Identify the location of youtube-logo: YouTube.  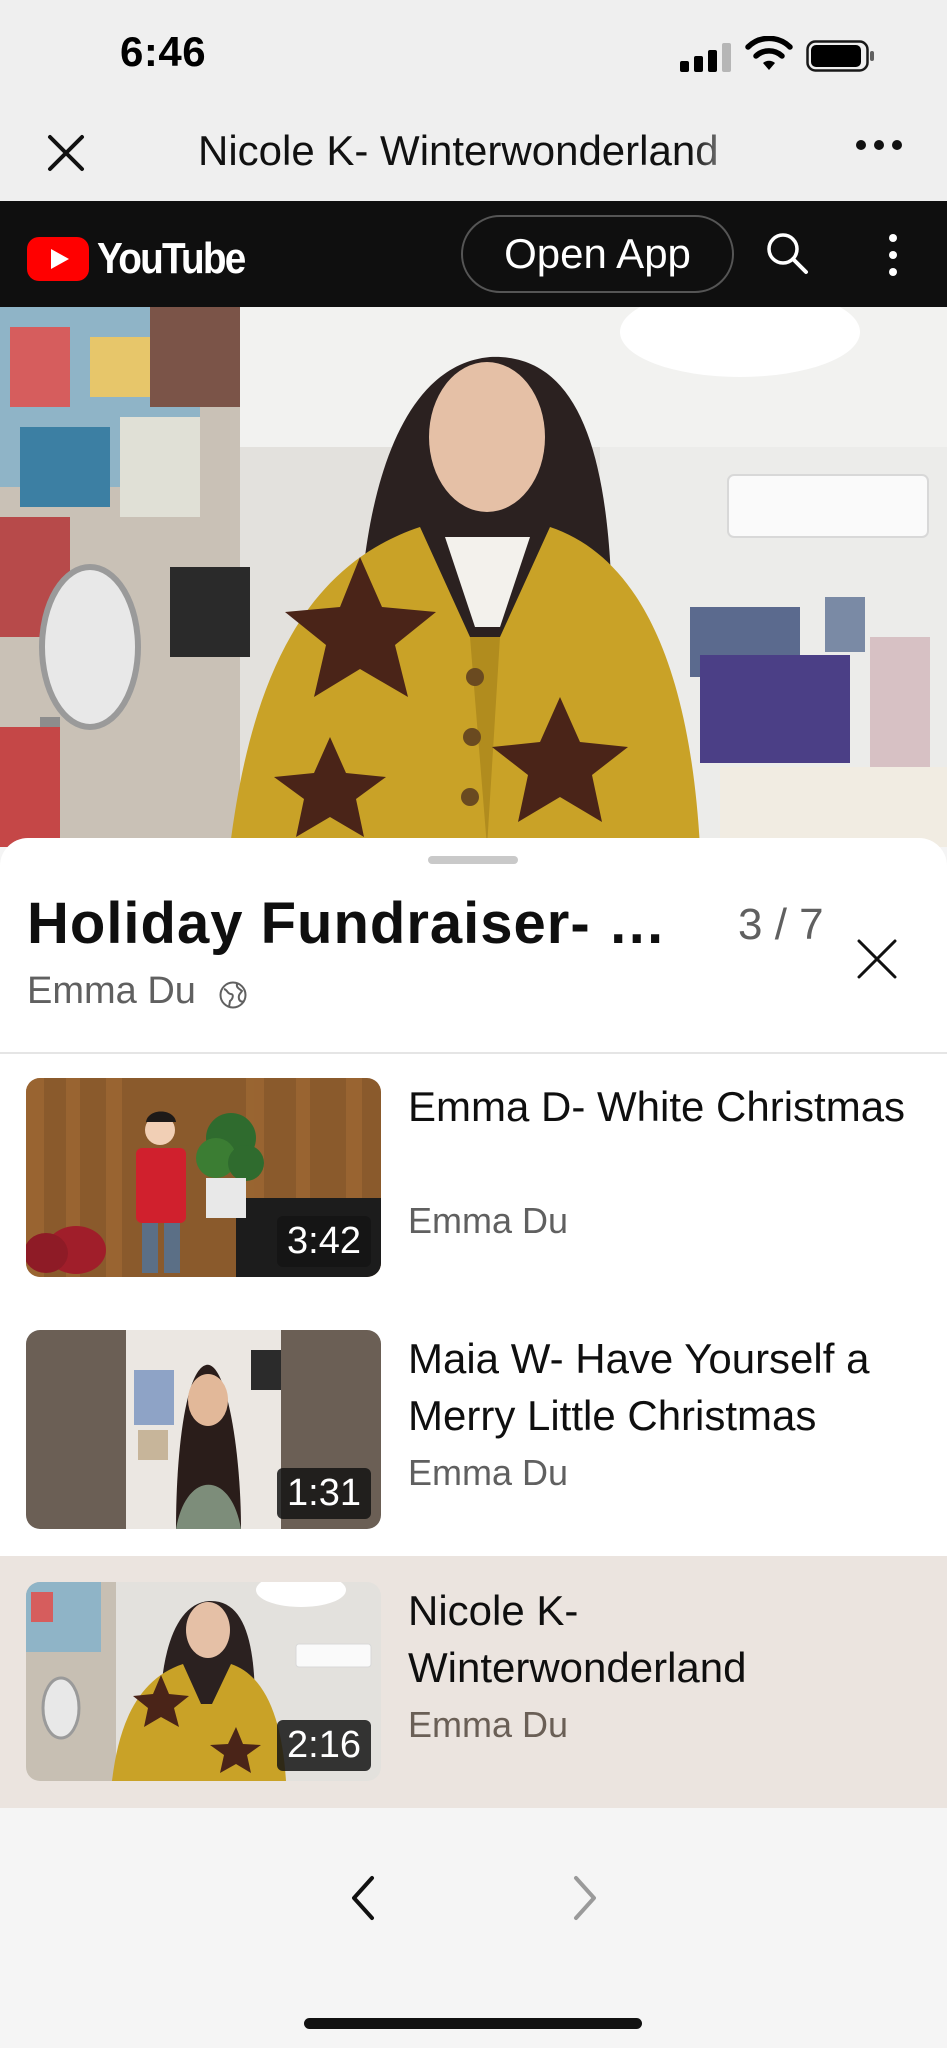
(146, 259).